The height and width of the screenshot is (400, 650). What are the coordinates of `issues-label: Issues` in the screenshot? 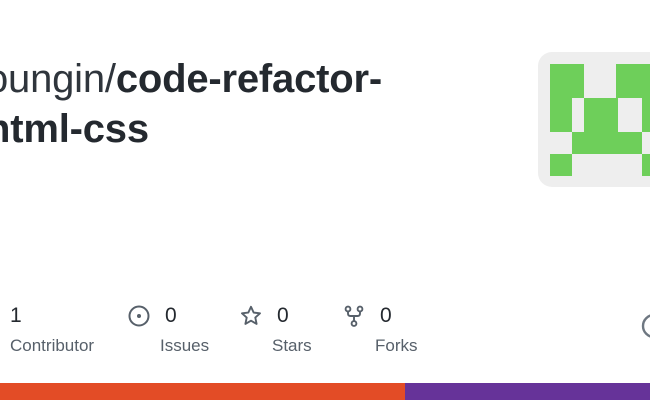 It's located at (185, 345).